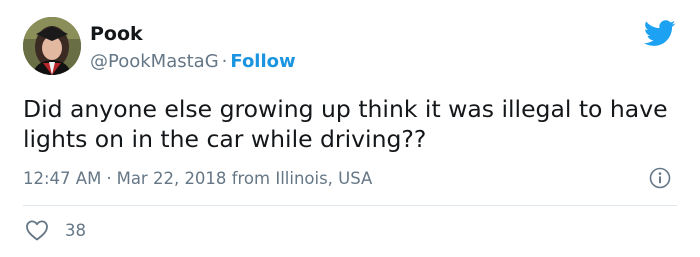 The image size is (700, 257). What do you see at coordinates (62, 178) in the screenshot?
I see `tweet-time: 12:47 AM` at bounding box center [62, 178].